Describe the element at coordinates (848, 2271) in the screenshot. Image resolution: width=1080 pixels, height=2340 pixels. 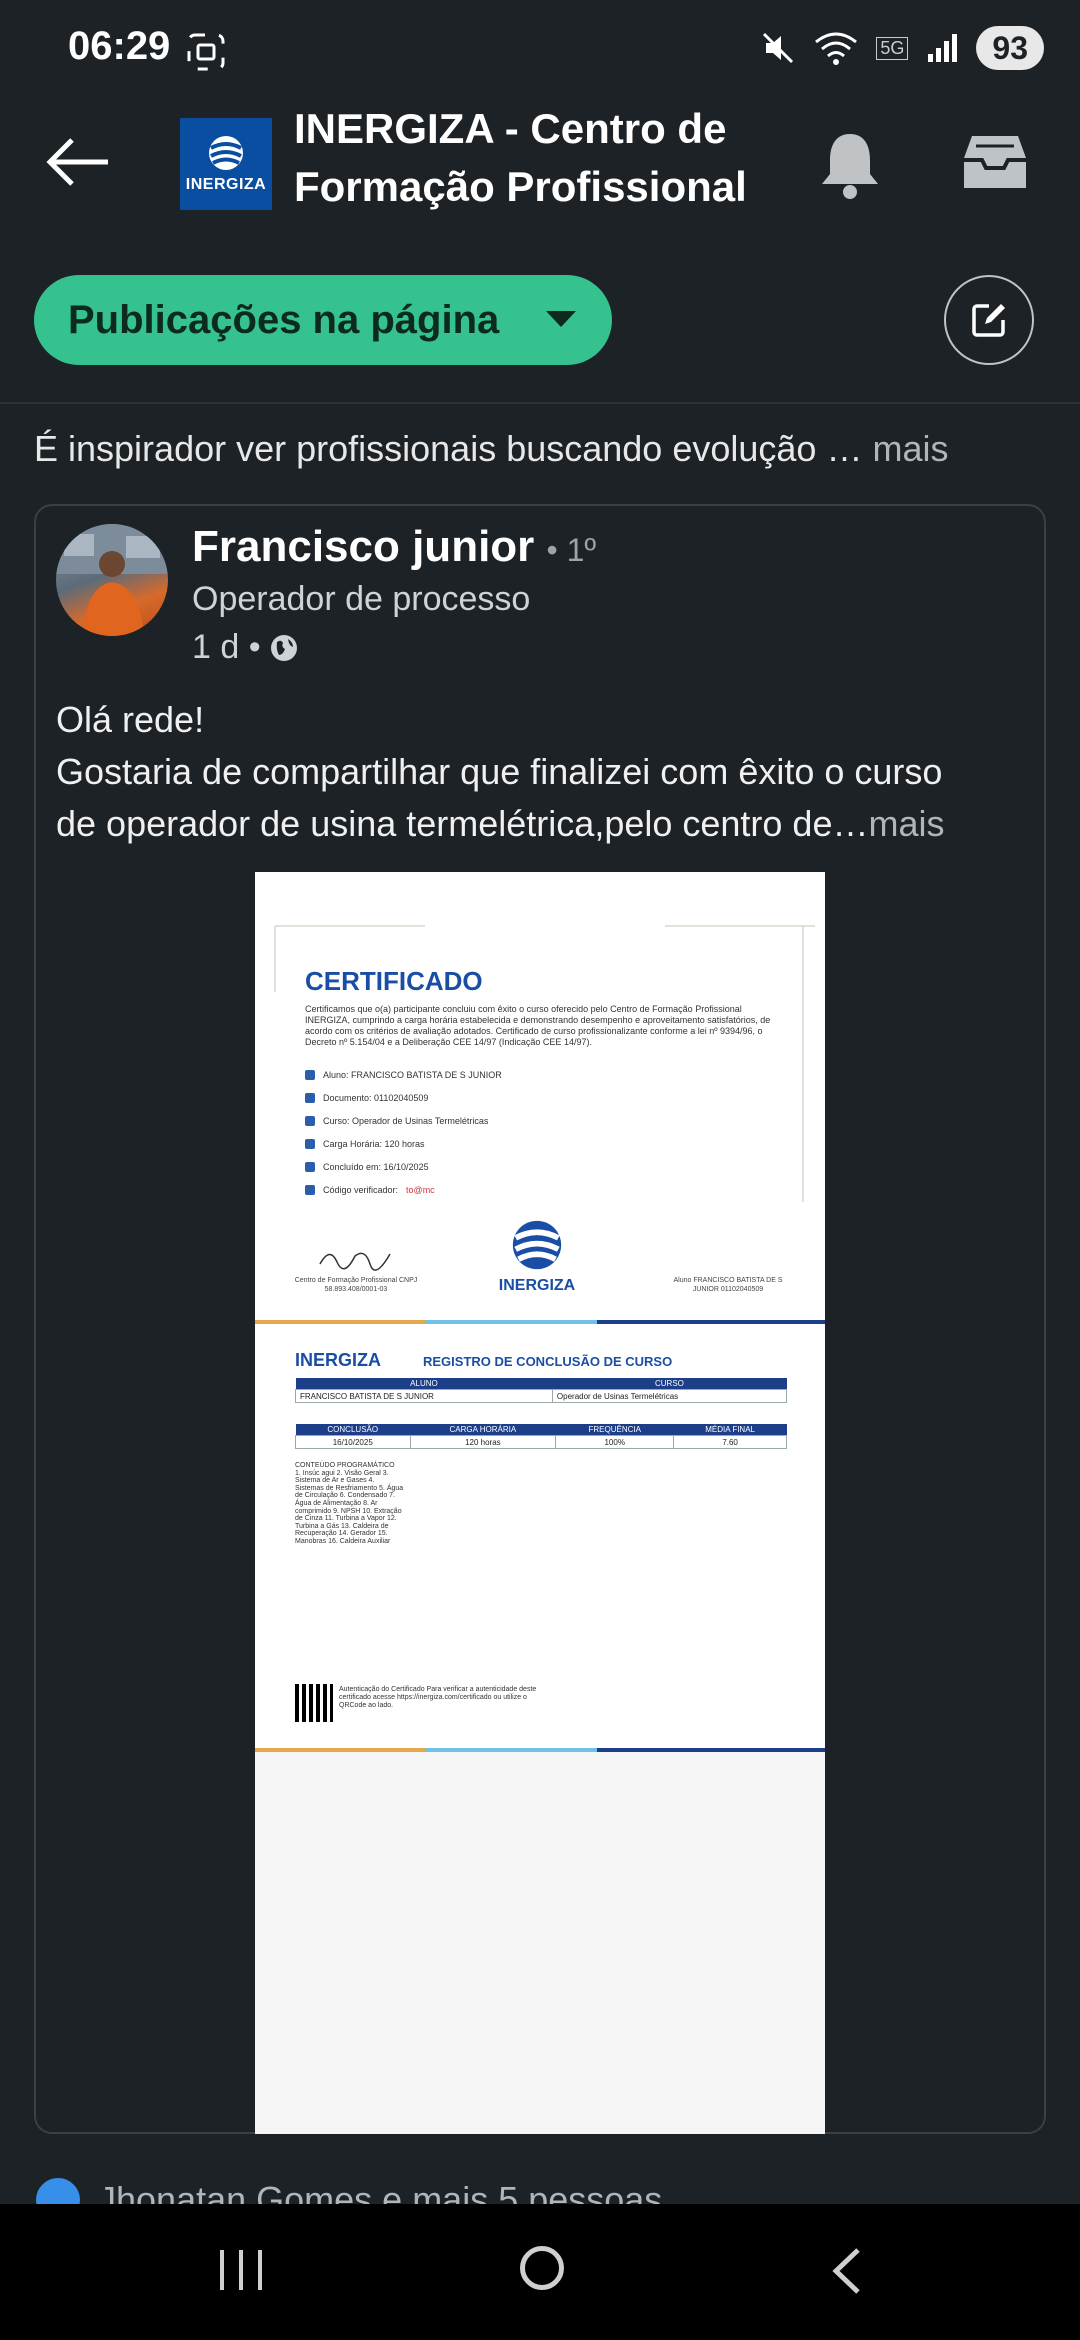
I see `nav-back-icon` at that location.